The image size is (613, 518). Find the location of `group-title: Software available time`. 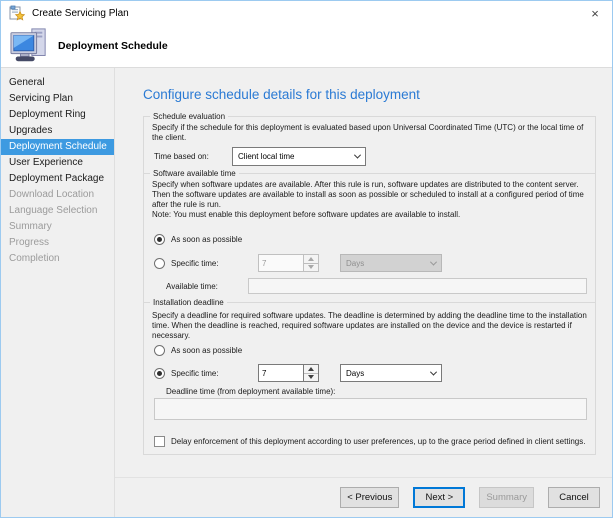

group-title: Software available time is located at coordinates (194, 174).